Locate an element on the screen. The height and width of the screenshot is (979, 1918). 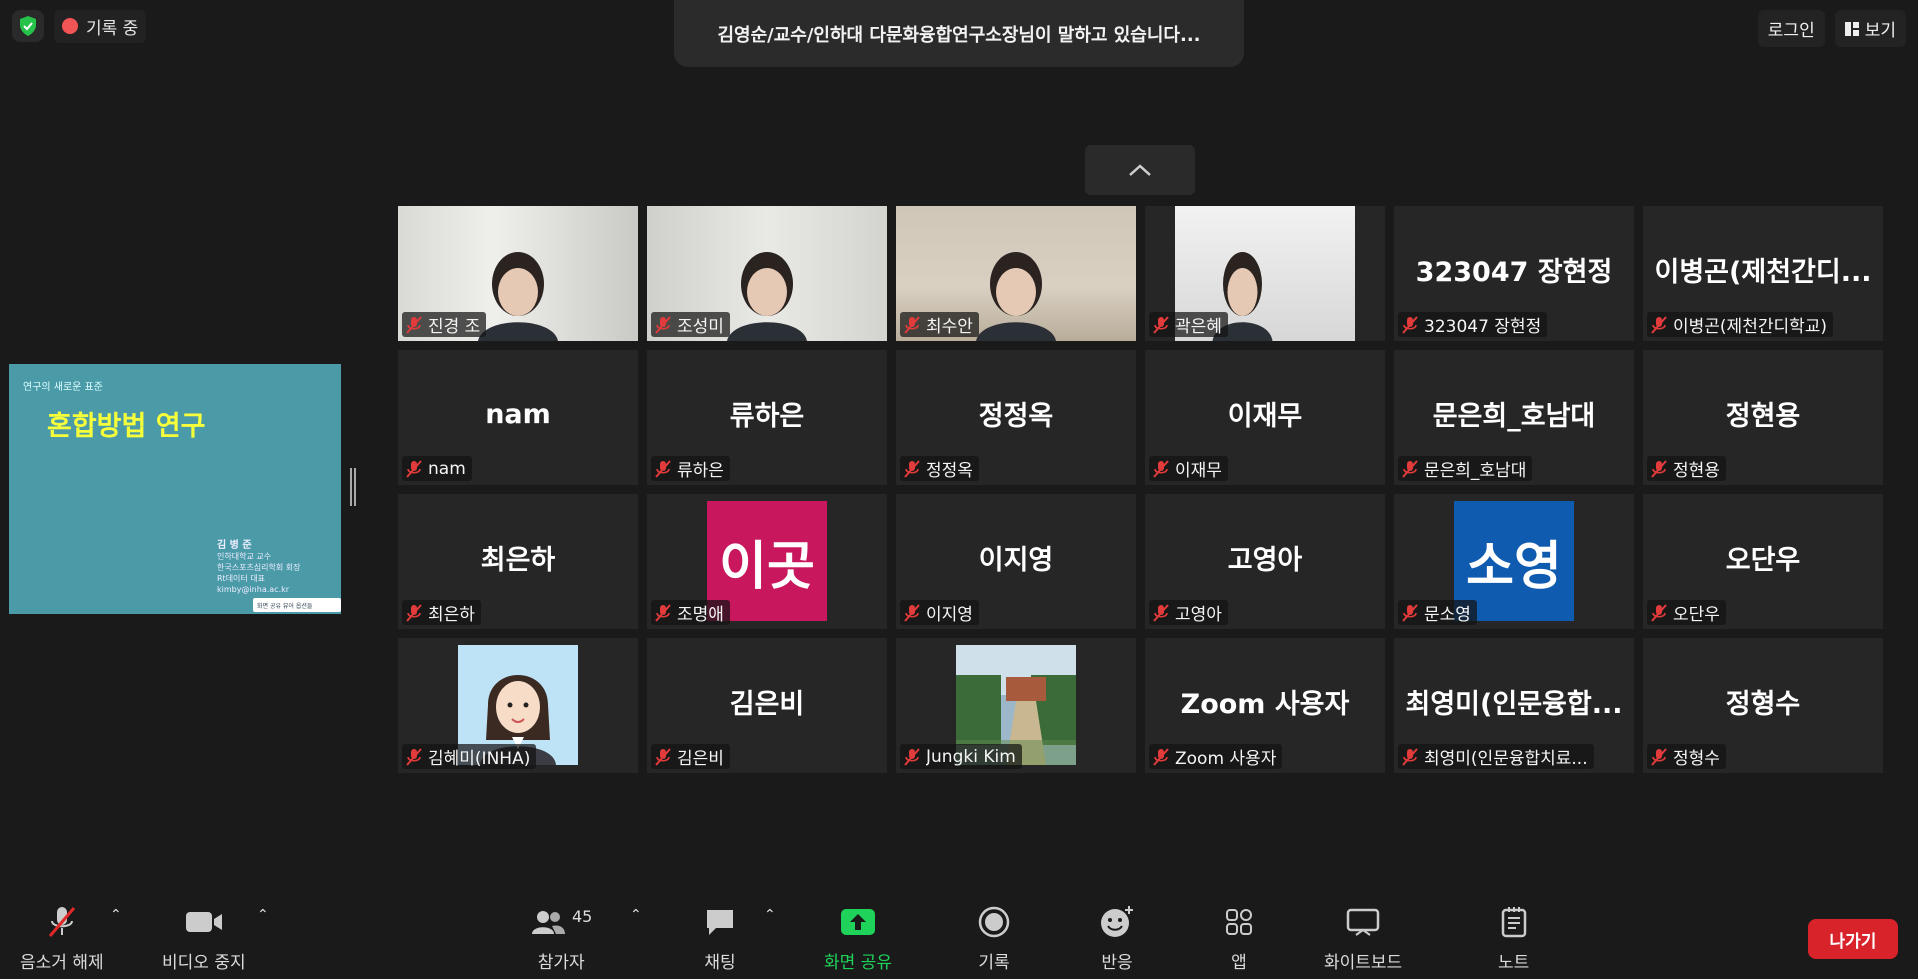
participant-name: nam is located at coordinates (447, 468).